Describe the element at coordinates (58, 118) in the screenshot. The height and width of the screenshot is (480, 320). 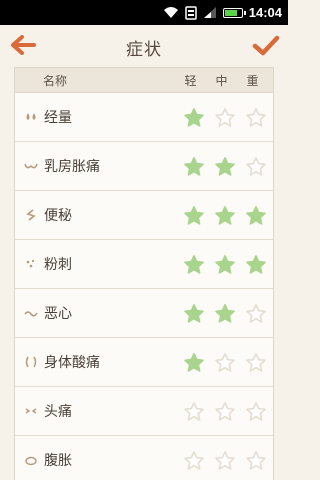
I see `symptom-label: 经量` at that location.